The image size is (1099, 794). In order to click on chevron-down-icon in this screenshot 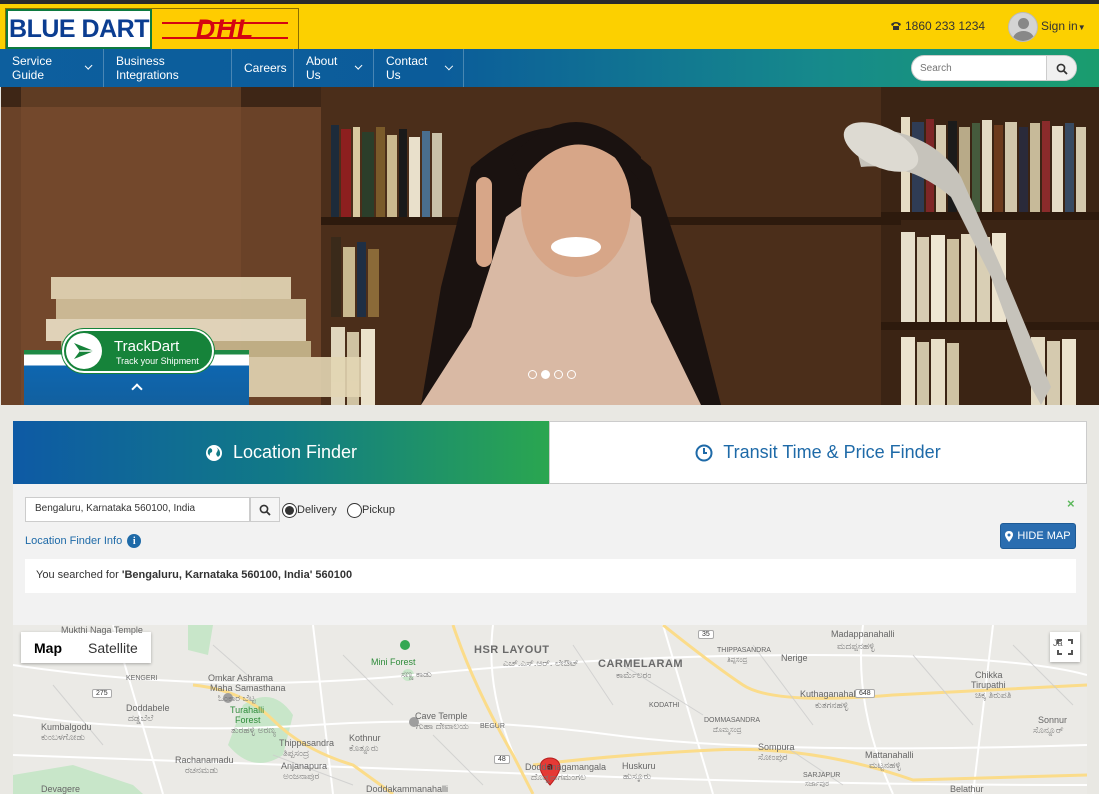, I will do `click(448, 66)`.